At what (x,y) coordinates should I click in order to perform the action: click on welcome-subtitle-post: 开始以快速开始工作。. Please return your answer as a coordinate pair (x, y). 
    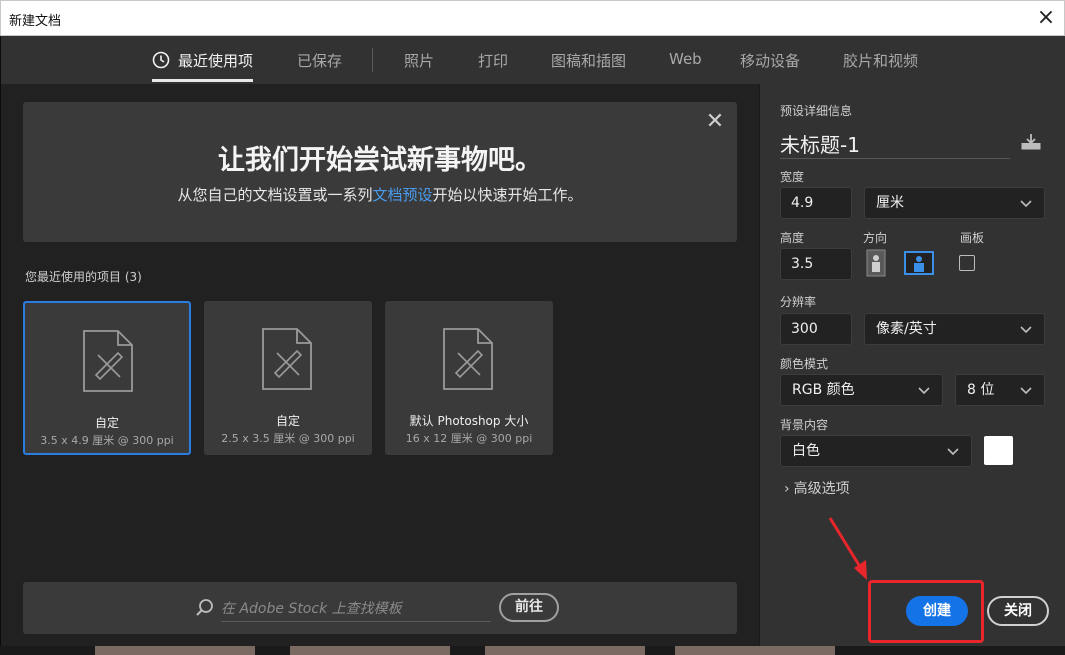
    Looking at the image, I should click on (507, 195).